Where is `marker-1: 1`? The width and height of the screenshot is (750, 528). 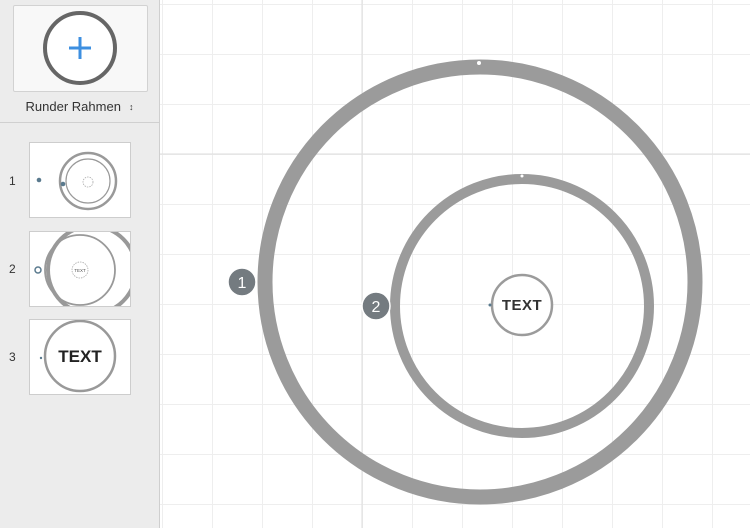
marker-1: 1 is located at coordinates (242, 282).